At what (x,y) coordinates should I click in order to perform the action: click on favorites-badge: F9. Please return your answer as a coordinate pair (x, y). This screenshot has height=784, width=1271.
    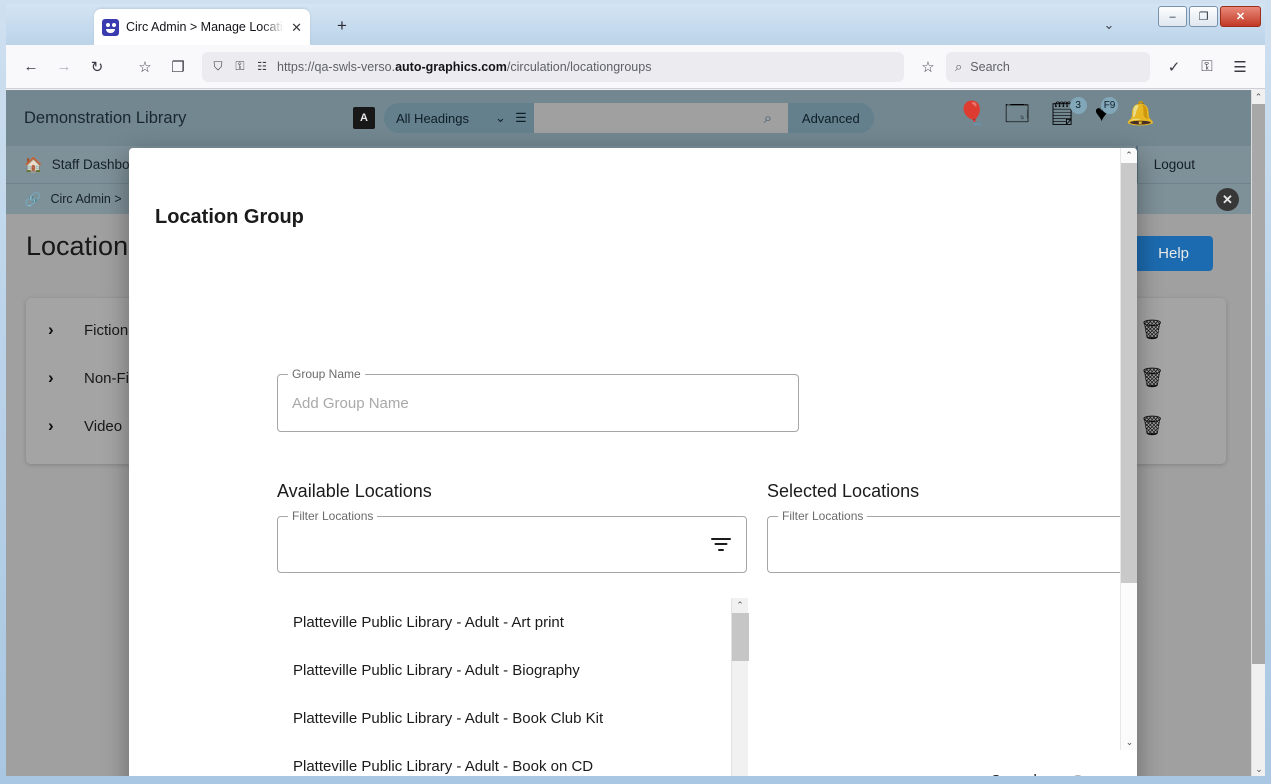
    Looking at the image, I should click on (1109, 105).